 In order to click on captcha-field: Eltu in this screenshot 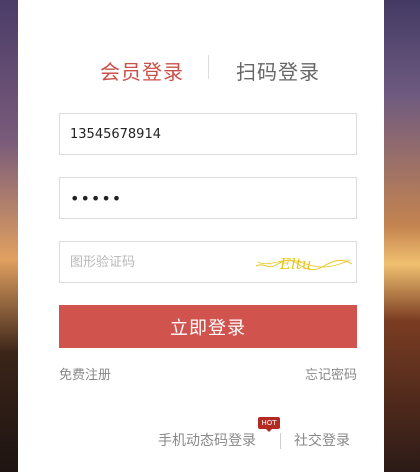, I will do `click(208, 262)`.